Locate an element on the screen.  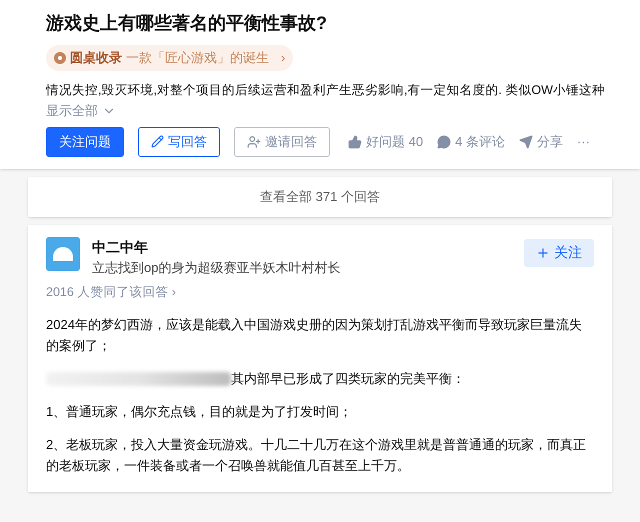
answer-paragraph: 1、普通玩家，偶尔充点钱，目的就是为了打发时间； is located at coordinates (200, 412).